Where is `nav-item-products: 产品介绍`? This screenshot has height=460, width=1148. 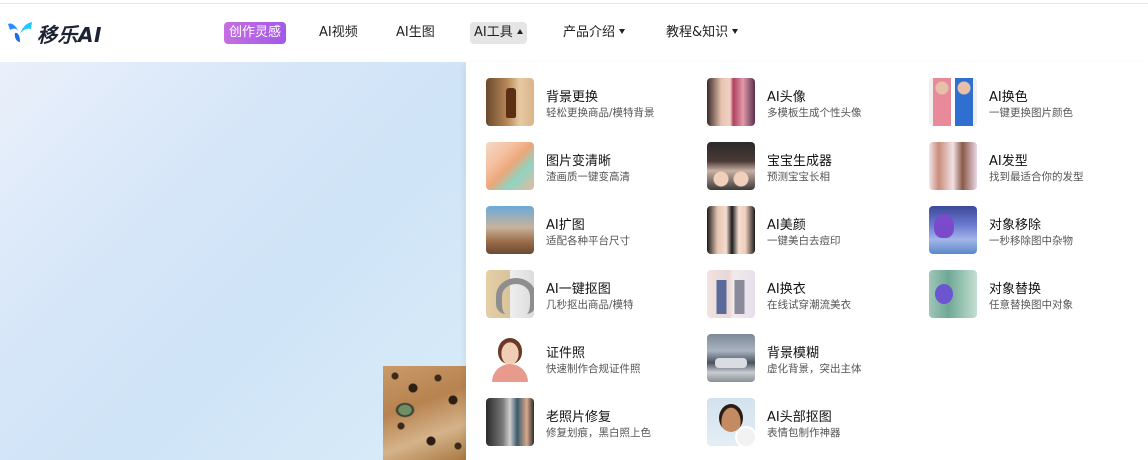 nav-item-products: 产品介绍 is located at coordinates (594, 33).